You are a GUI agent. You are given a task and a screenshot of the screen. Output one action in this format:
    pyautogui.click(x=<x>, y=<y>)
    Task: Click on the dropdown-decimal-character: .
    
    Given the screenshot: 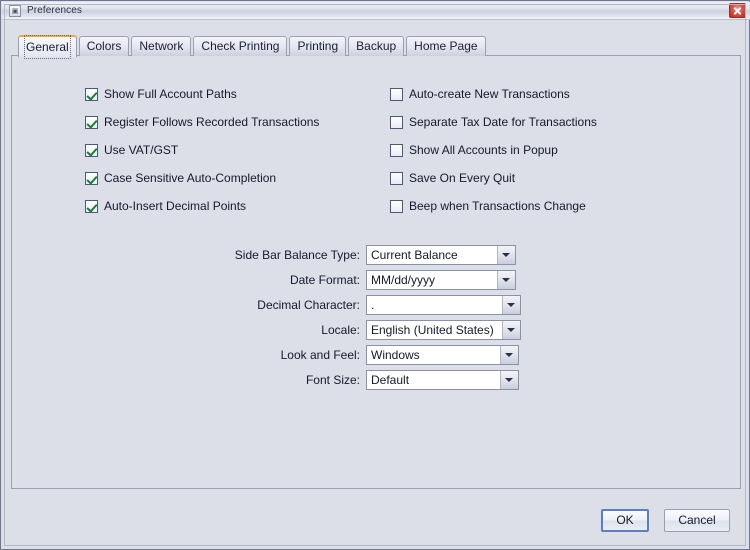 What is the action you would take?
    pyautogui.click(x=443, y=305)
    